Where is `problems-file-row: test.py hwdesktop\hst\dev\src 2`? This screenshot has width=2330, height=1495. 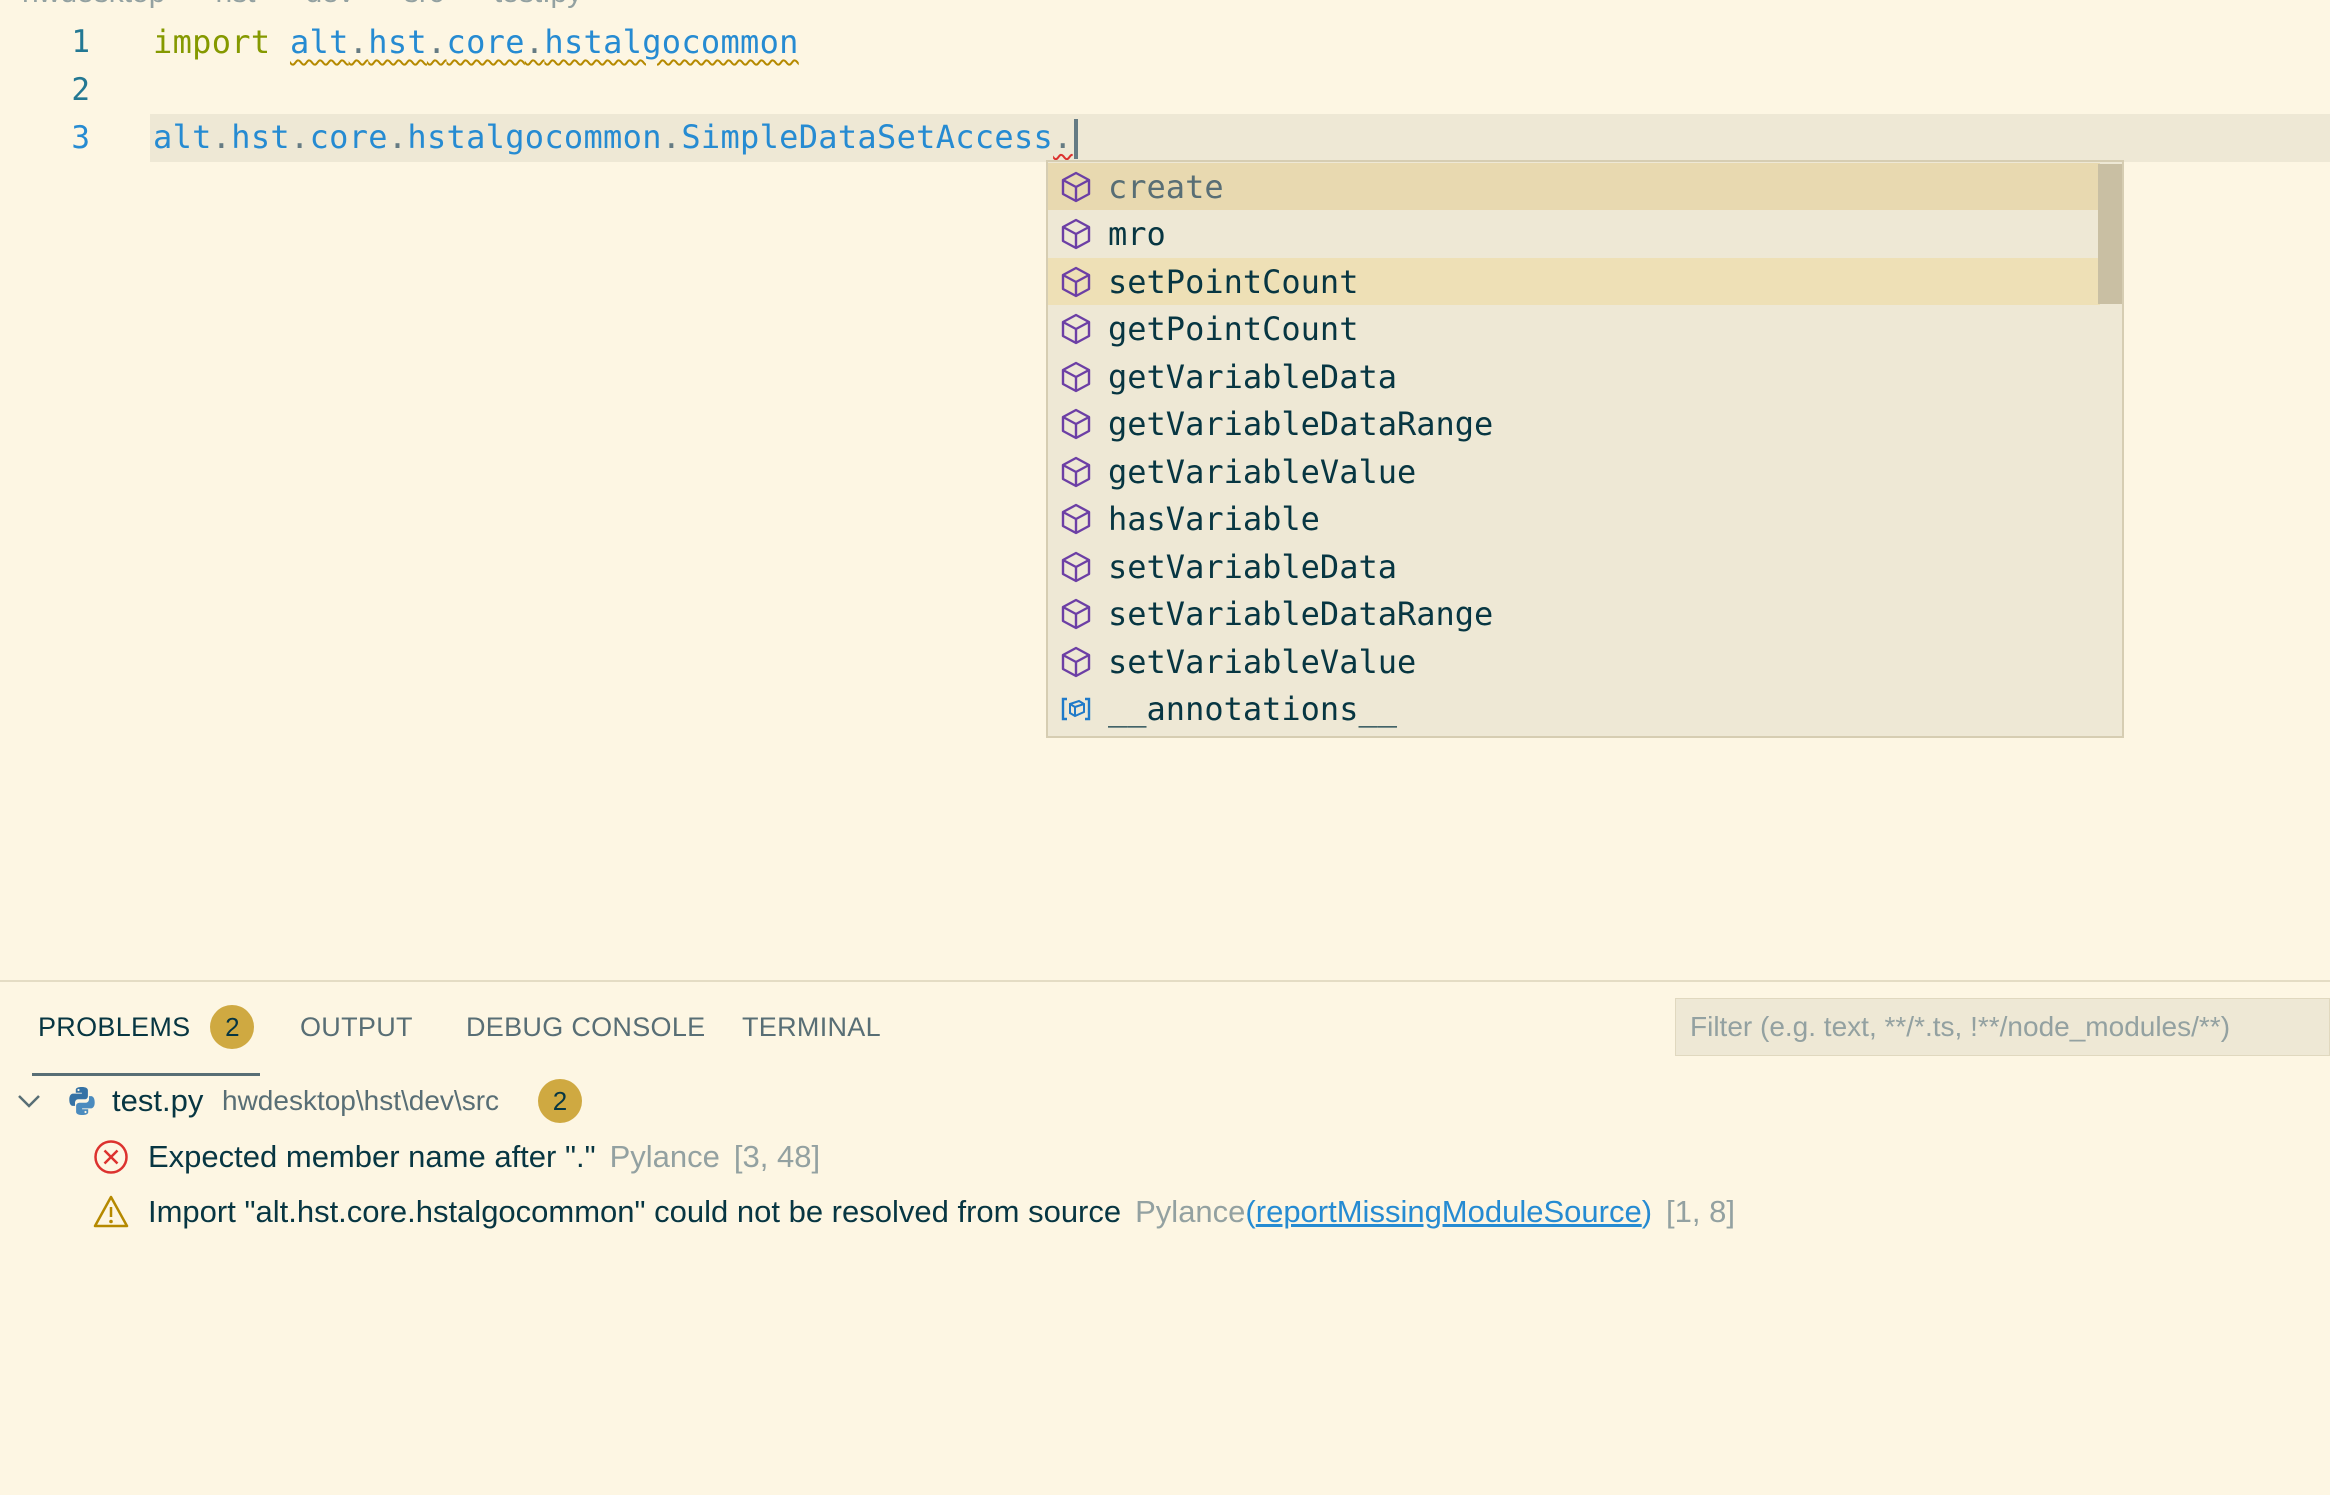 problems-file-row: test.py hwdesktop\hst\dev\src 2 is located at coordinates (1165, 1101).